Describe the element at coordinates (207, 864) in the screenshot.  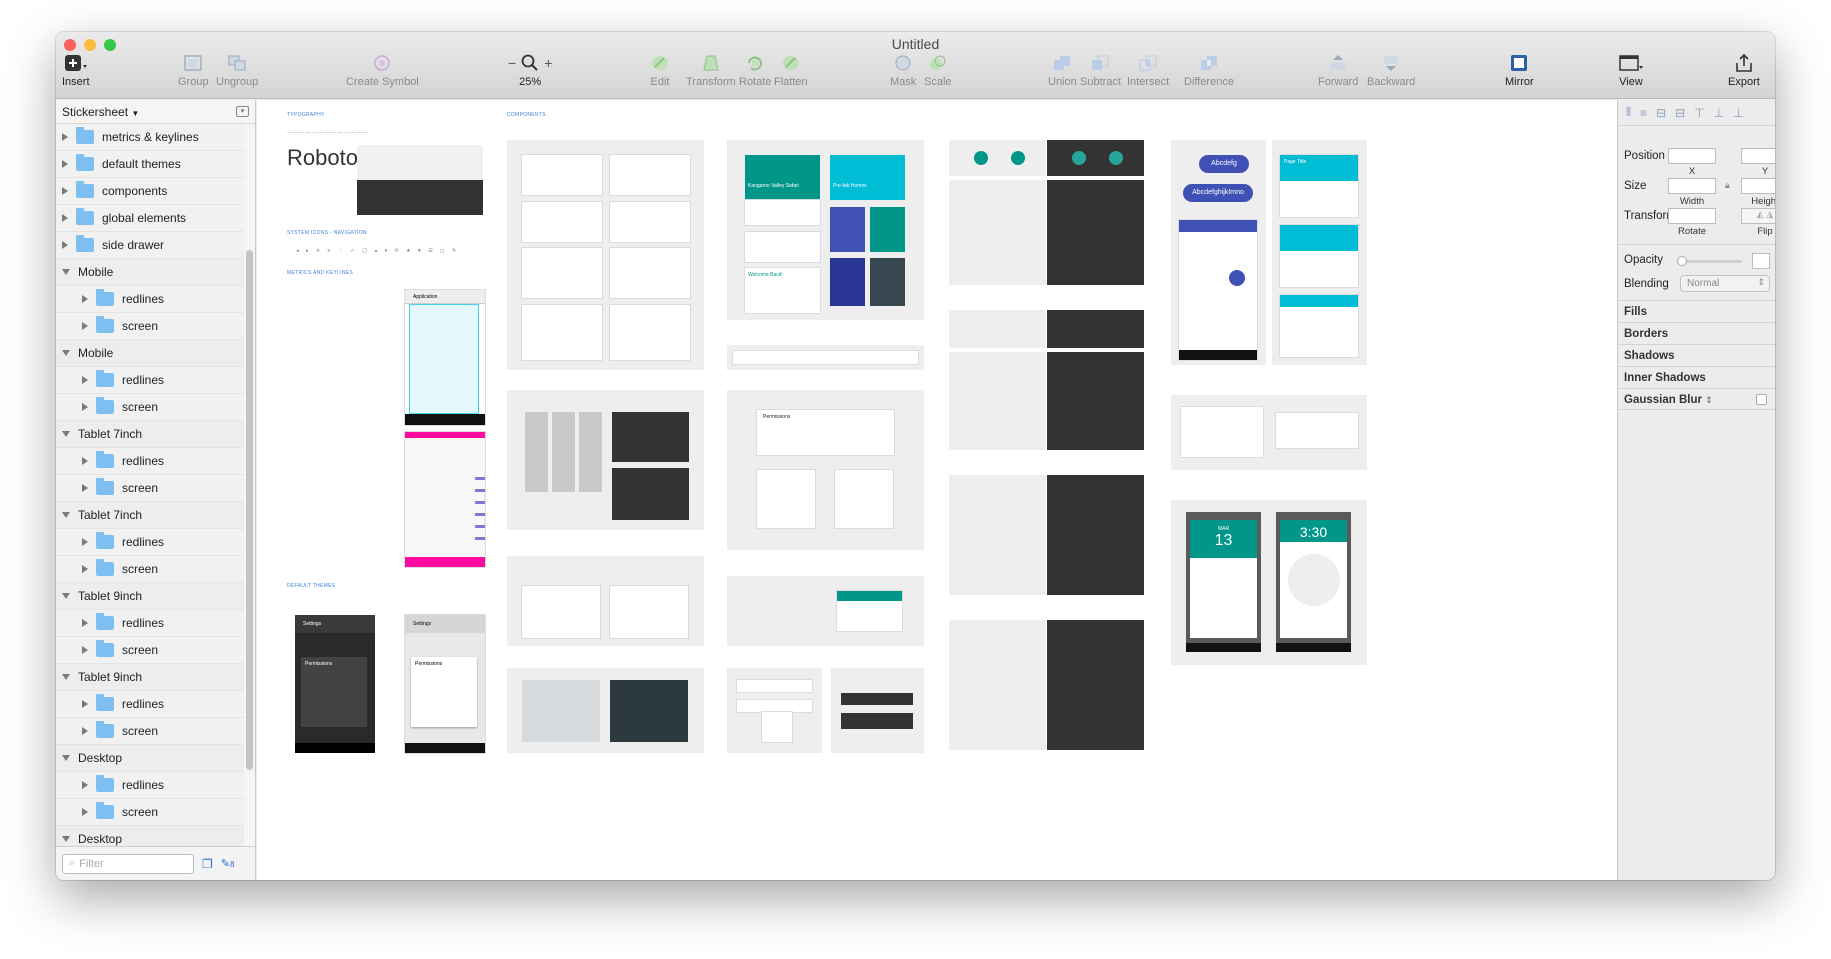
I see `copy-icon: ❐` at that location.